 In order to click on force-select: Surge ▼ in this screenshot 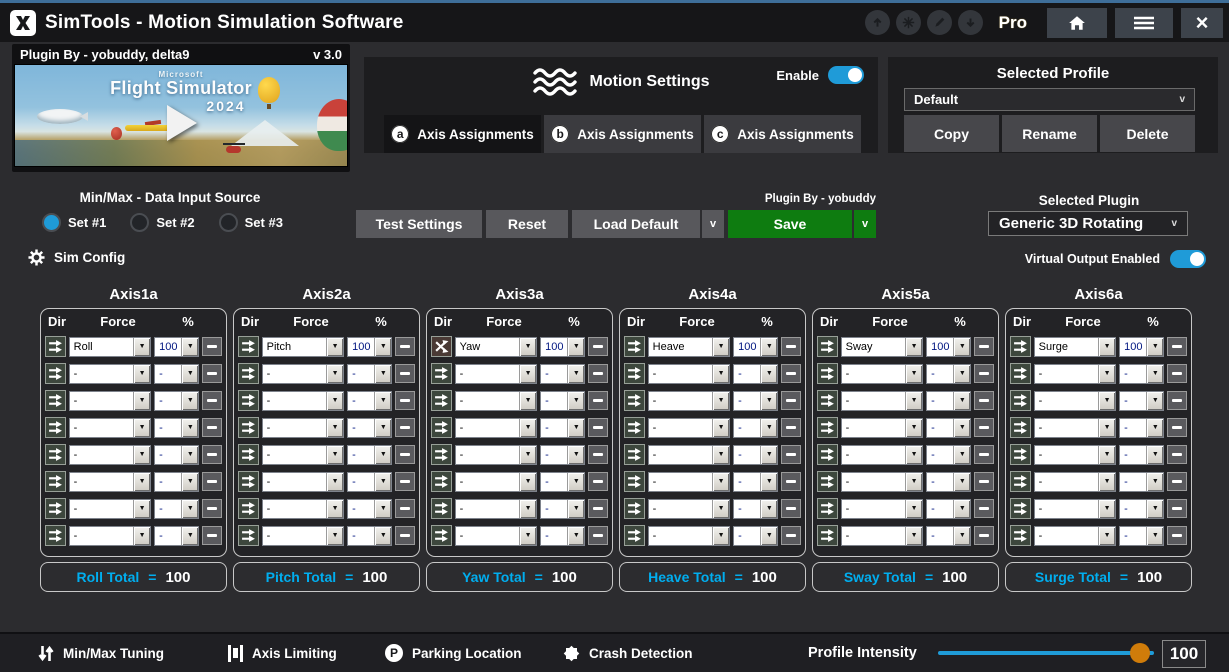, I will do `click(1075, 346)`.